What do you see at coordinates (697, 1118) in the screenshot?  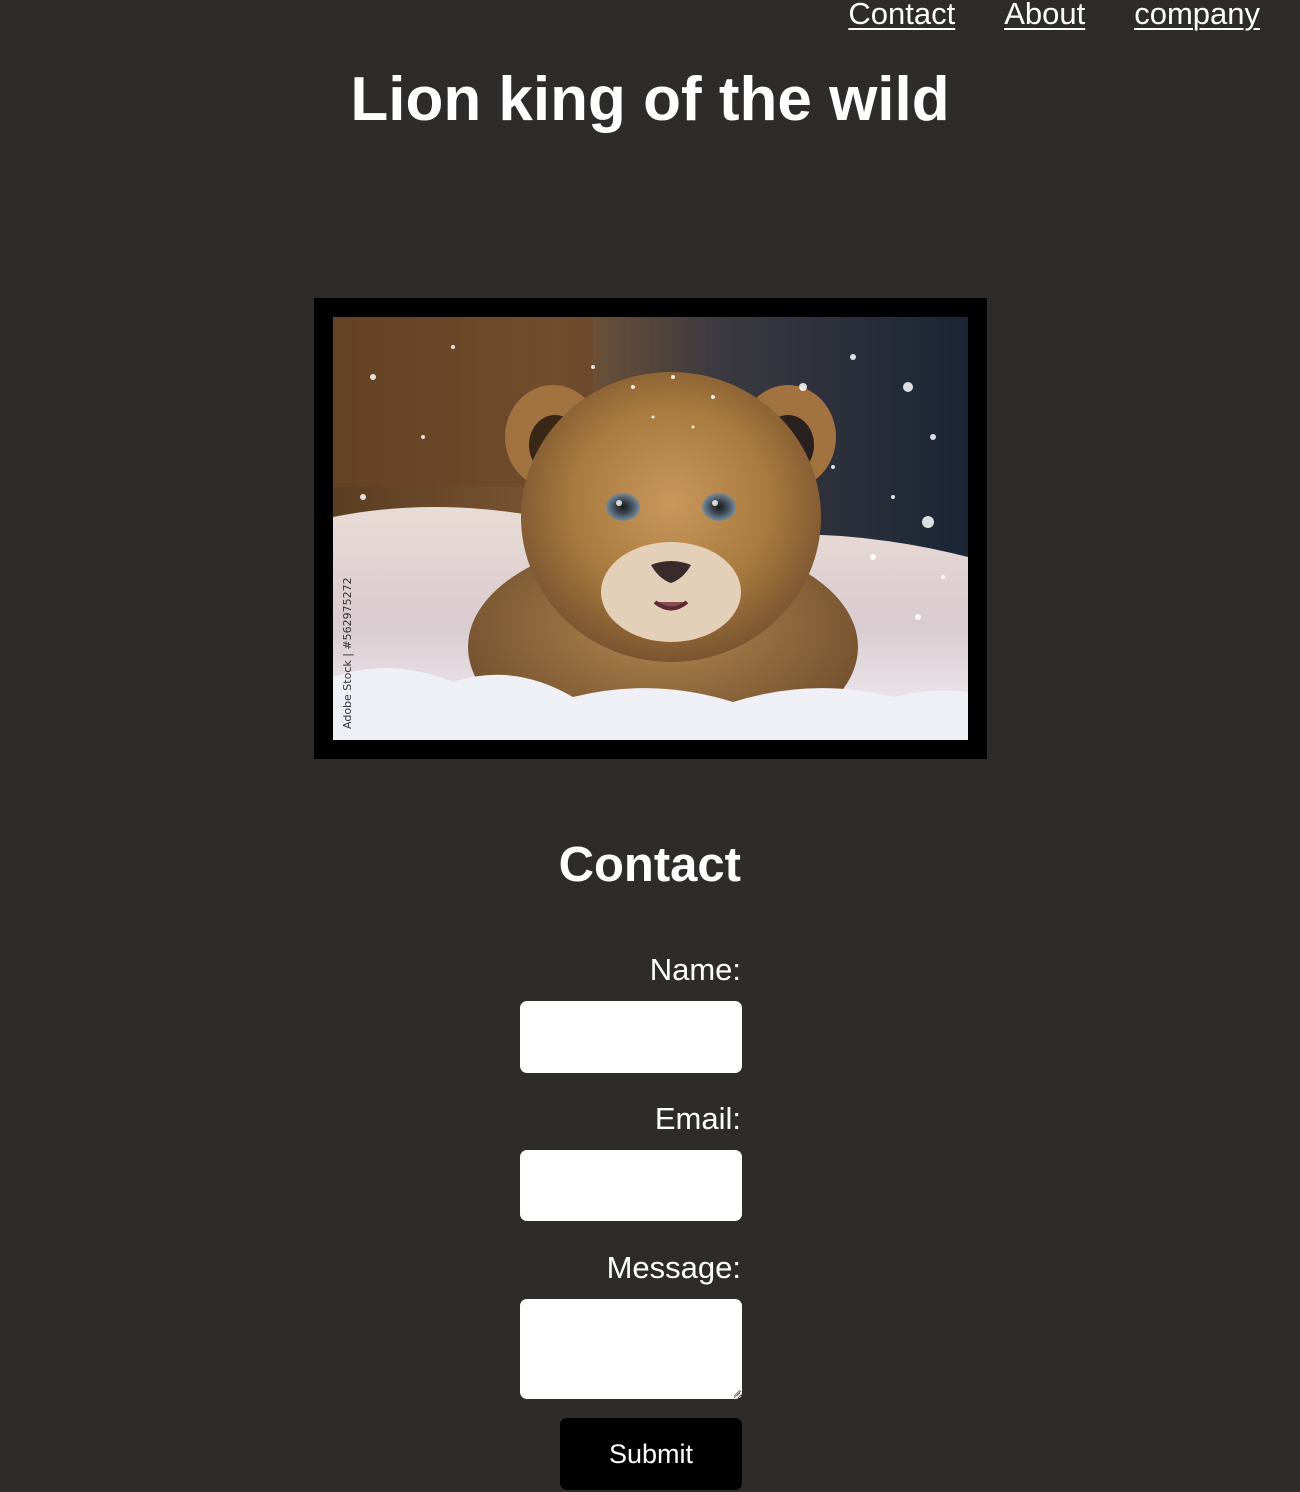 I see `email-label: Email:` at bounding box center [697, 1118].